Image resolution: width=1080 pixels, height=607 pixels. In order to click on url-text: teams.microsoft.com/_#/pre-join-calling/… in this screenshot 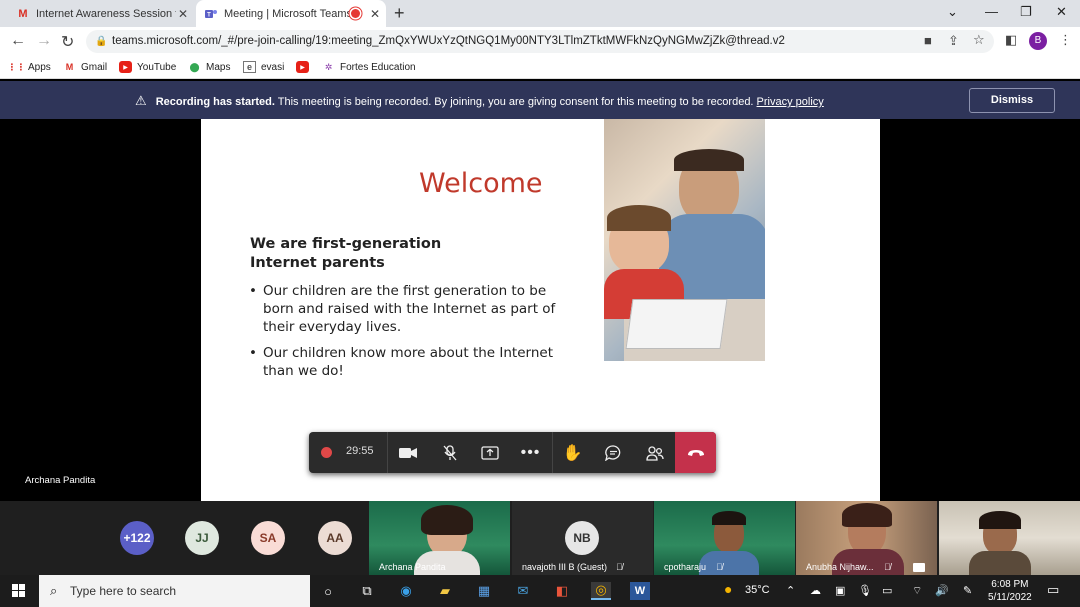, I will do `click(448, 41)`.